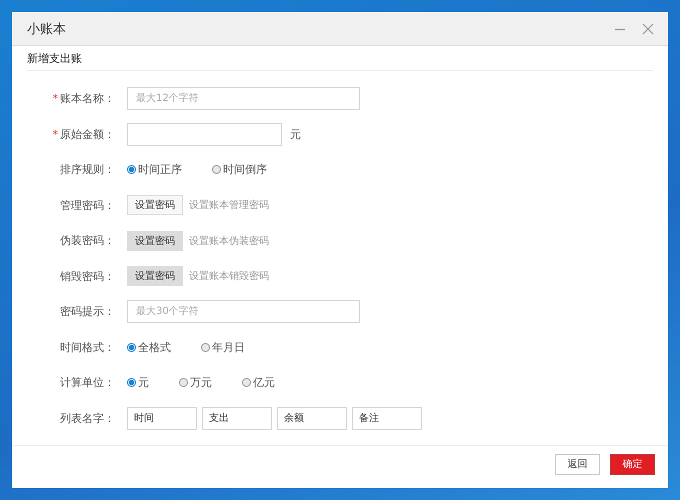 The width and height of the screenshot is (680, 500). What do you see at coordinates (340, 58) in the screenshot?
I see `section-title: 新增支出账` at bounding box center [340, 58].